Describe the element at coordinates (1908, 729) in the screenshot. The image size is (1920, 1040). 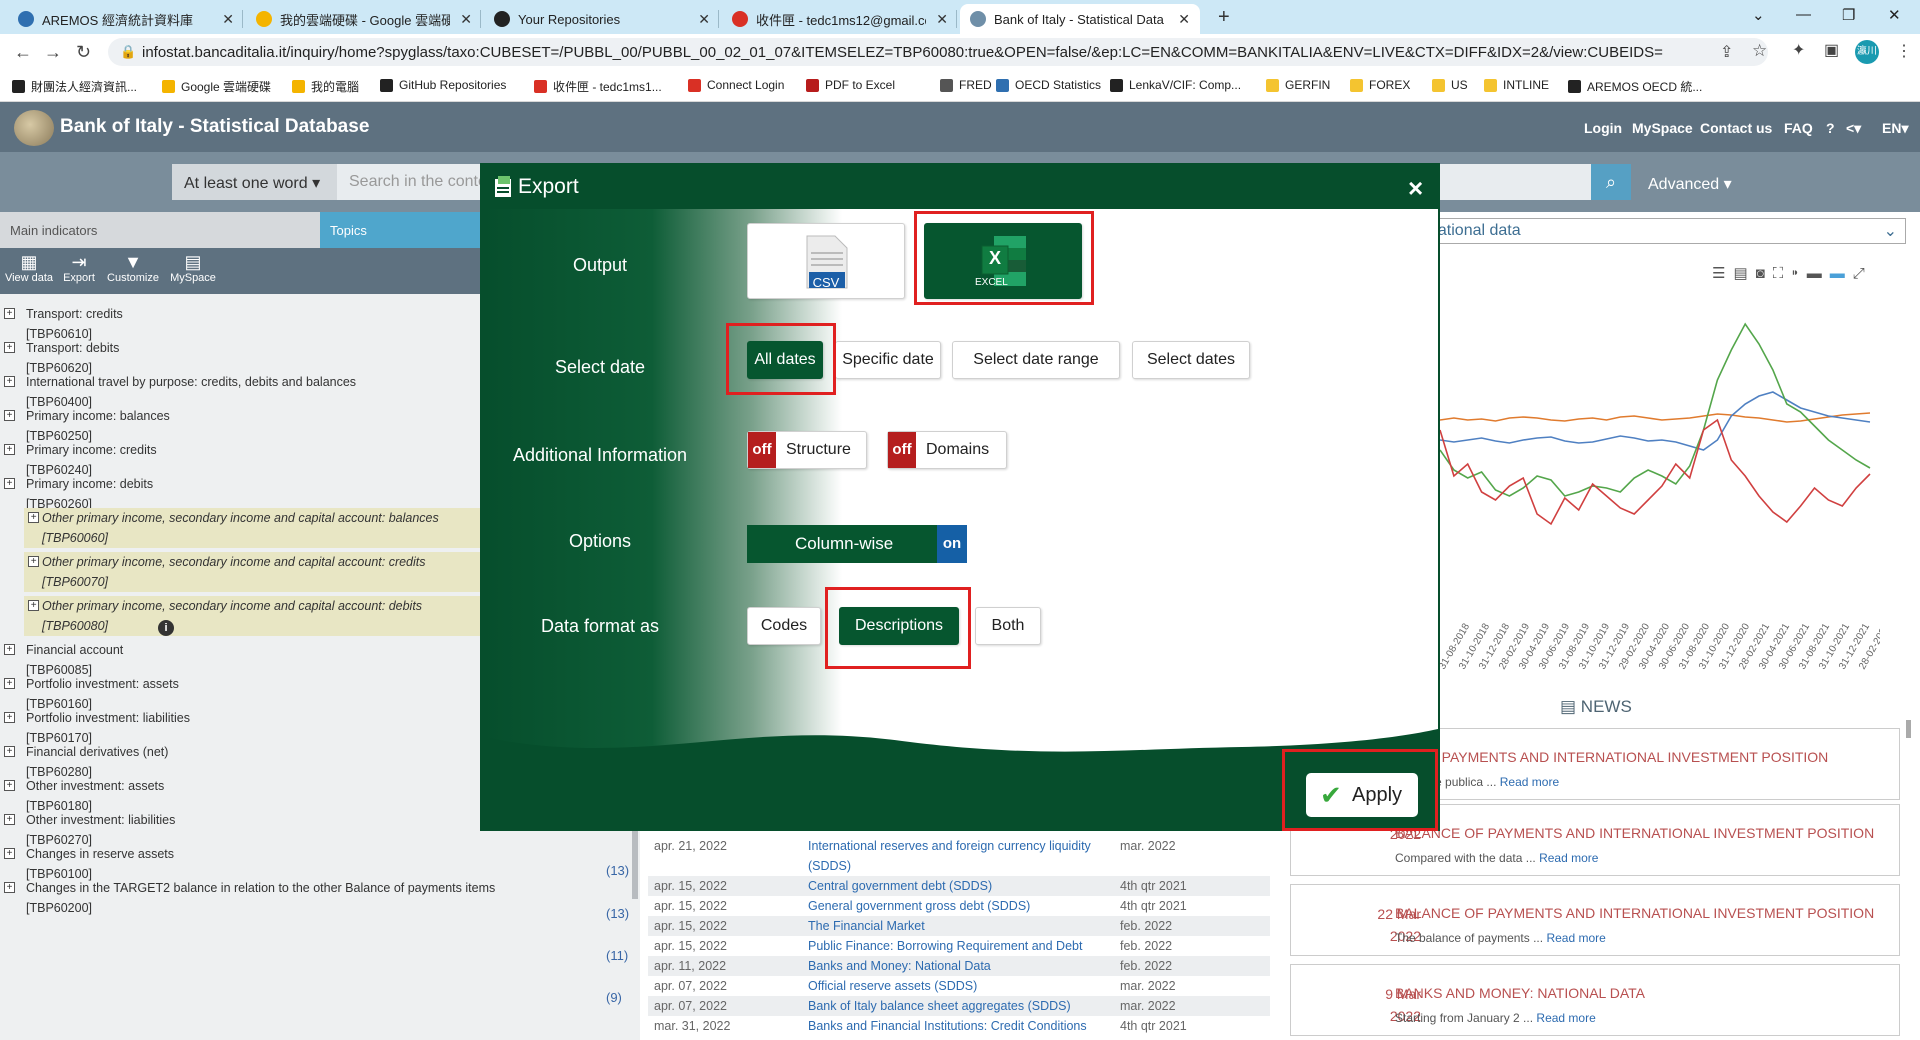
I see `news-scrollbar` at that location.